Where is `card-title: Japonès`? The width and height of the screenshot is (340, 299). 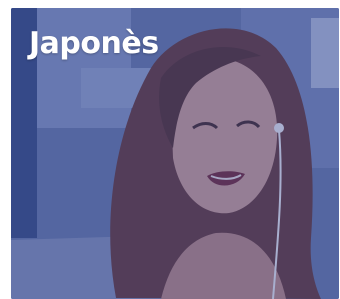 card-title: Japonès is located at coordinates (94, 43).